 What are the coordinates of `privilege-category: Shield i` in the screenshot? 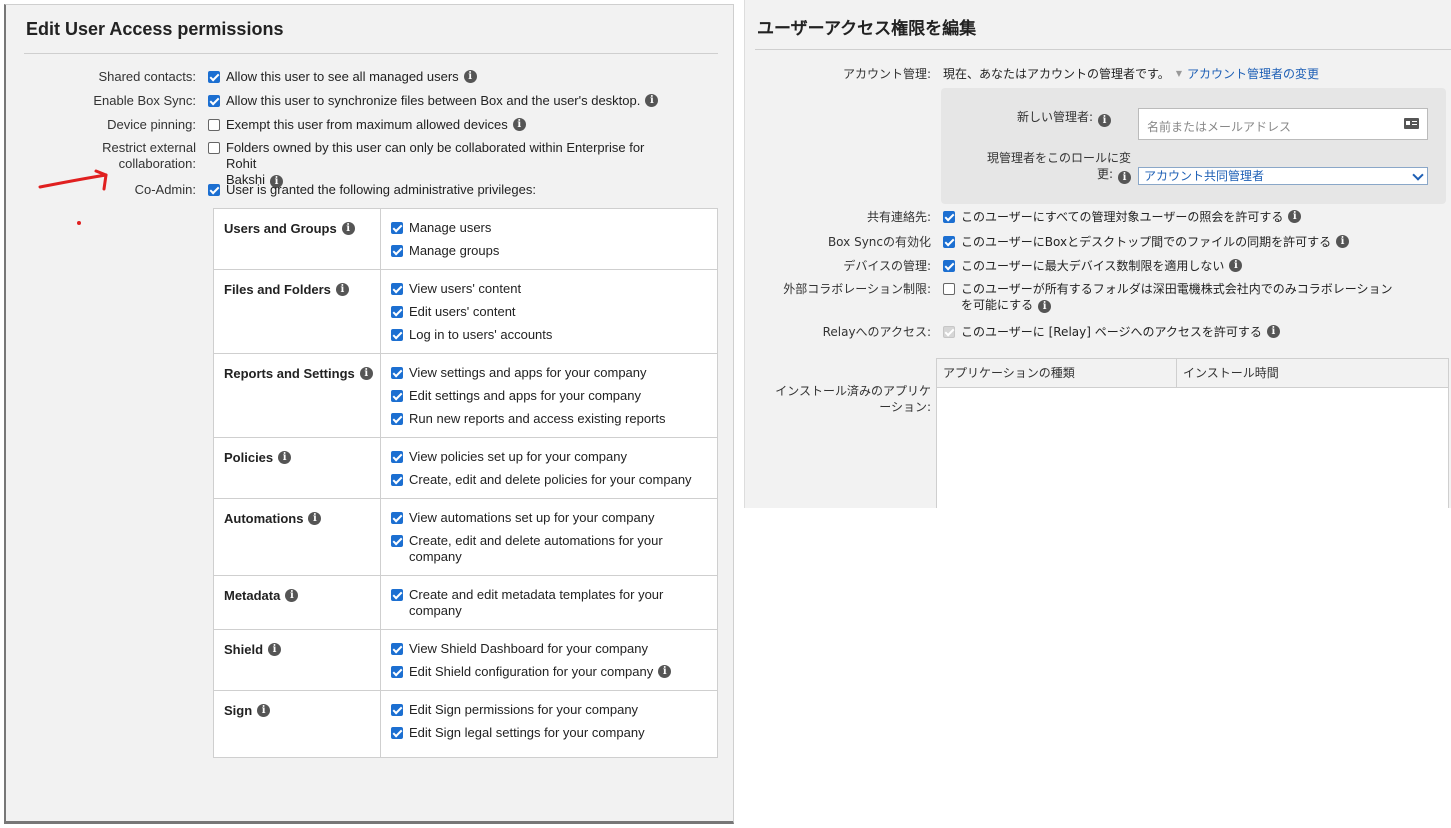 It's located at (297, 660).